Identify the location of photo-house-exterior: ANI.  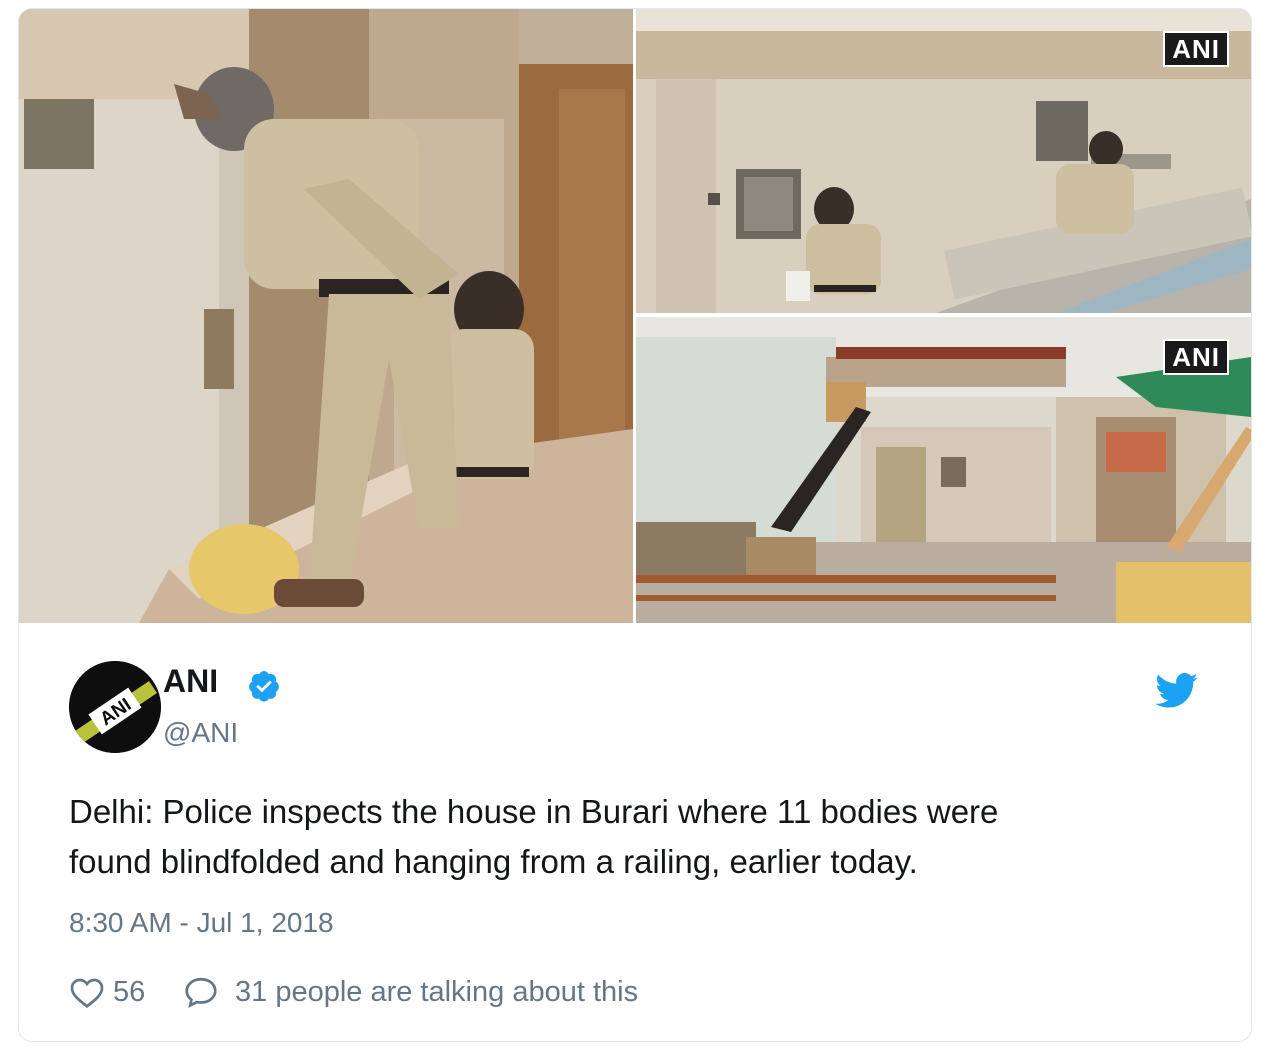
(943, 470).